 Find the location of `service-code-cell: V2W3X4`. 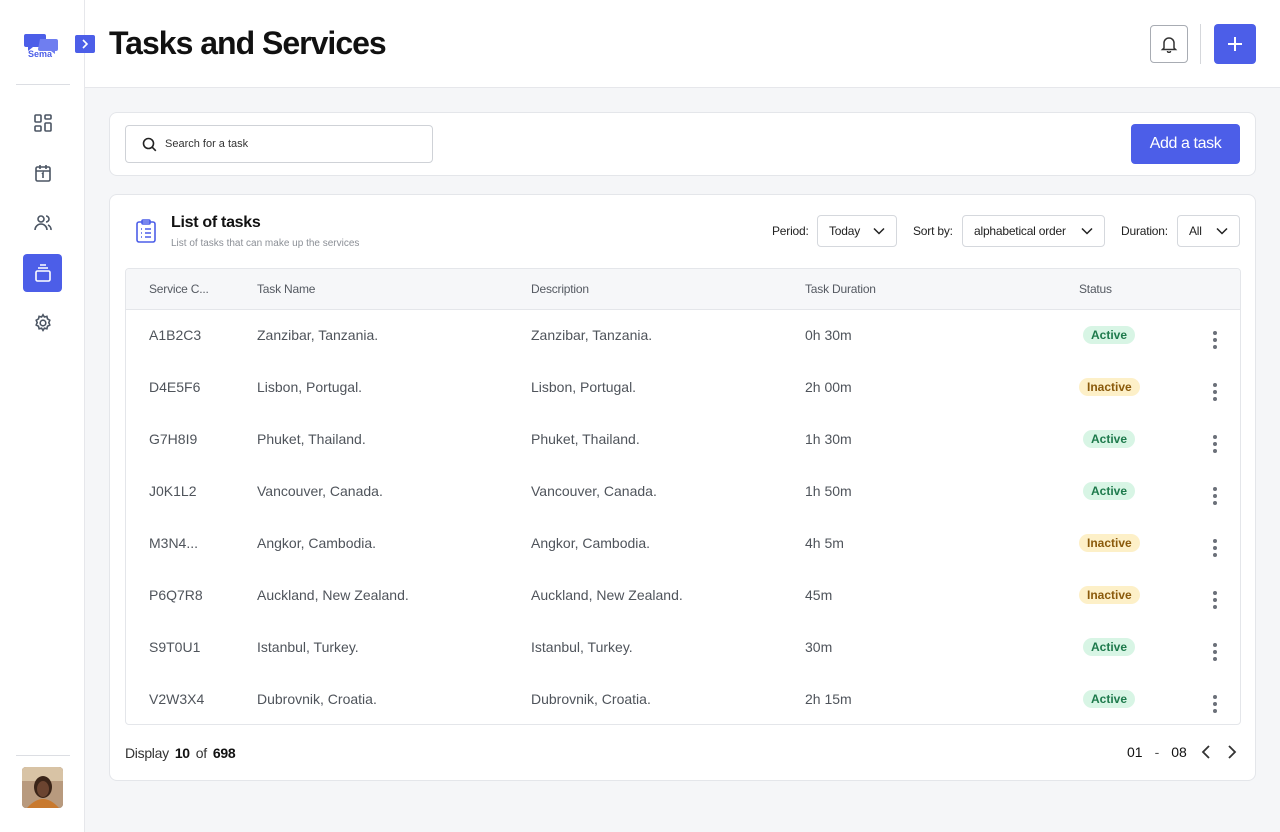

service-code-cell: V2W3X4 is located at coordinates (177, 699).